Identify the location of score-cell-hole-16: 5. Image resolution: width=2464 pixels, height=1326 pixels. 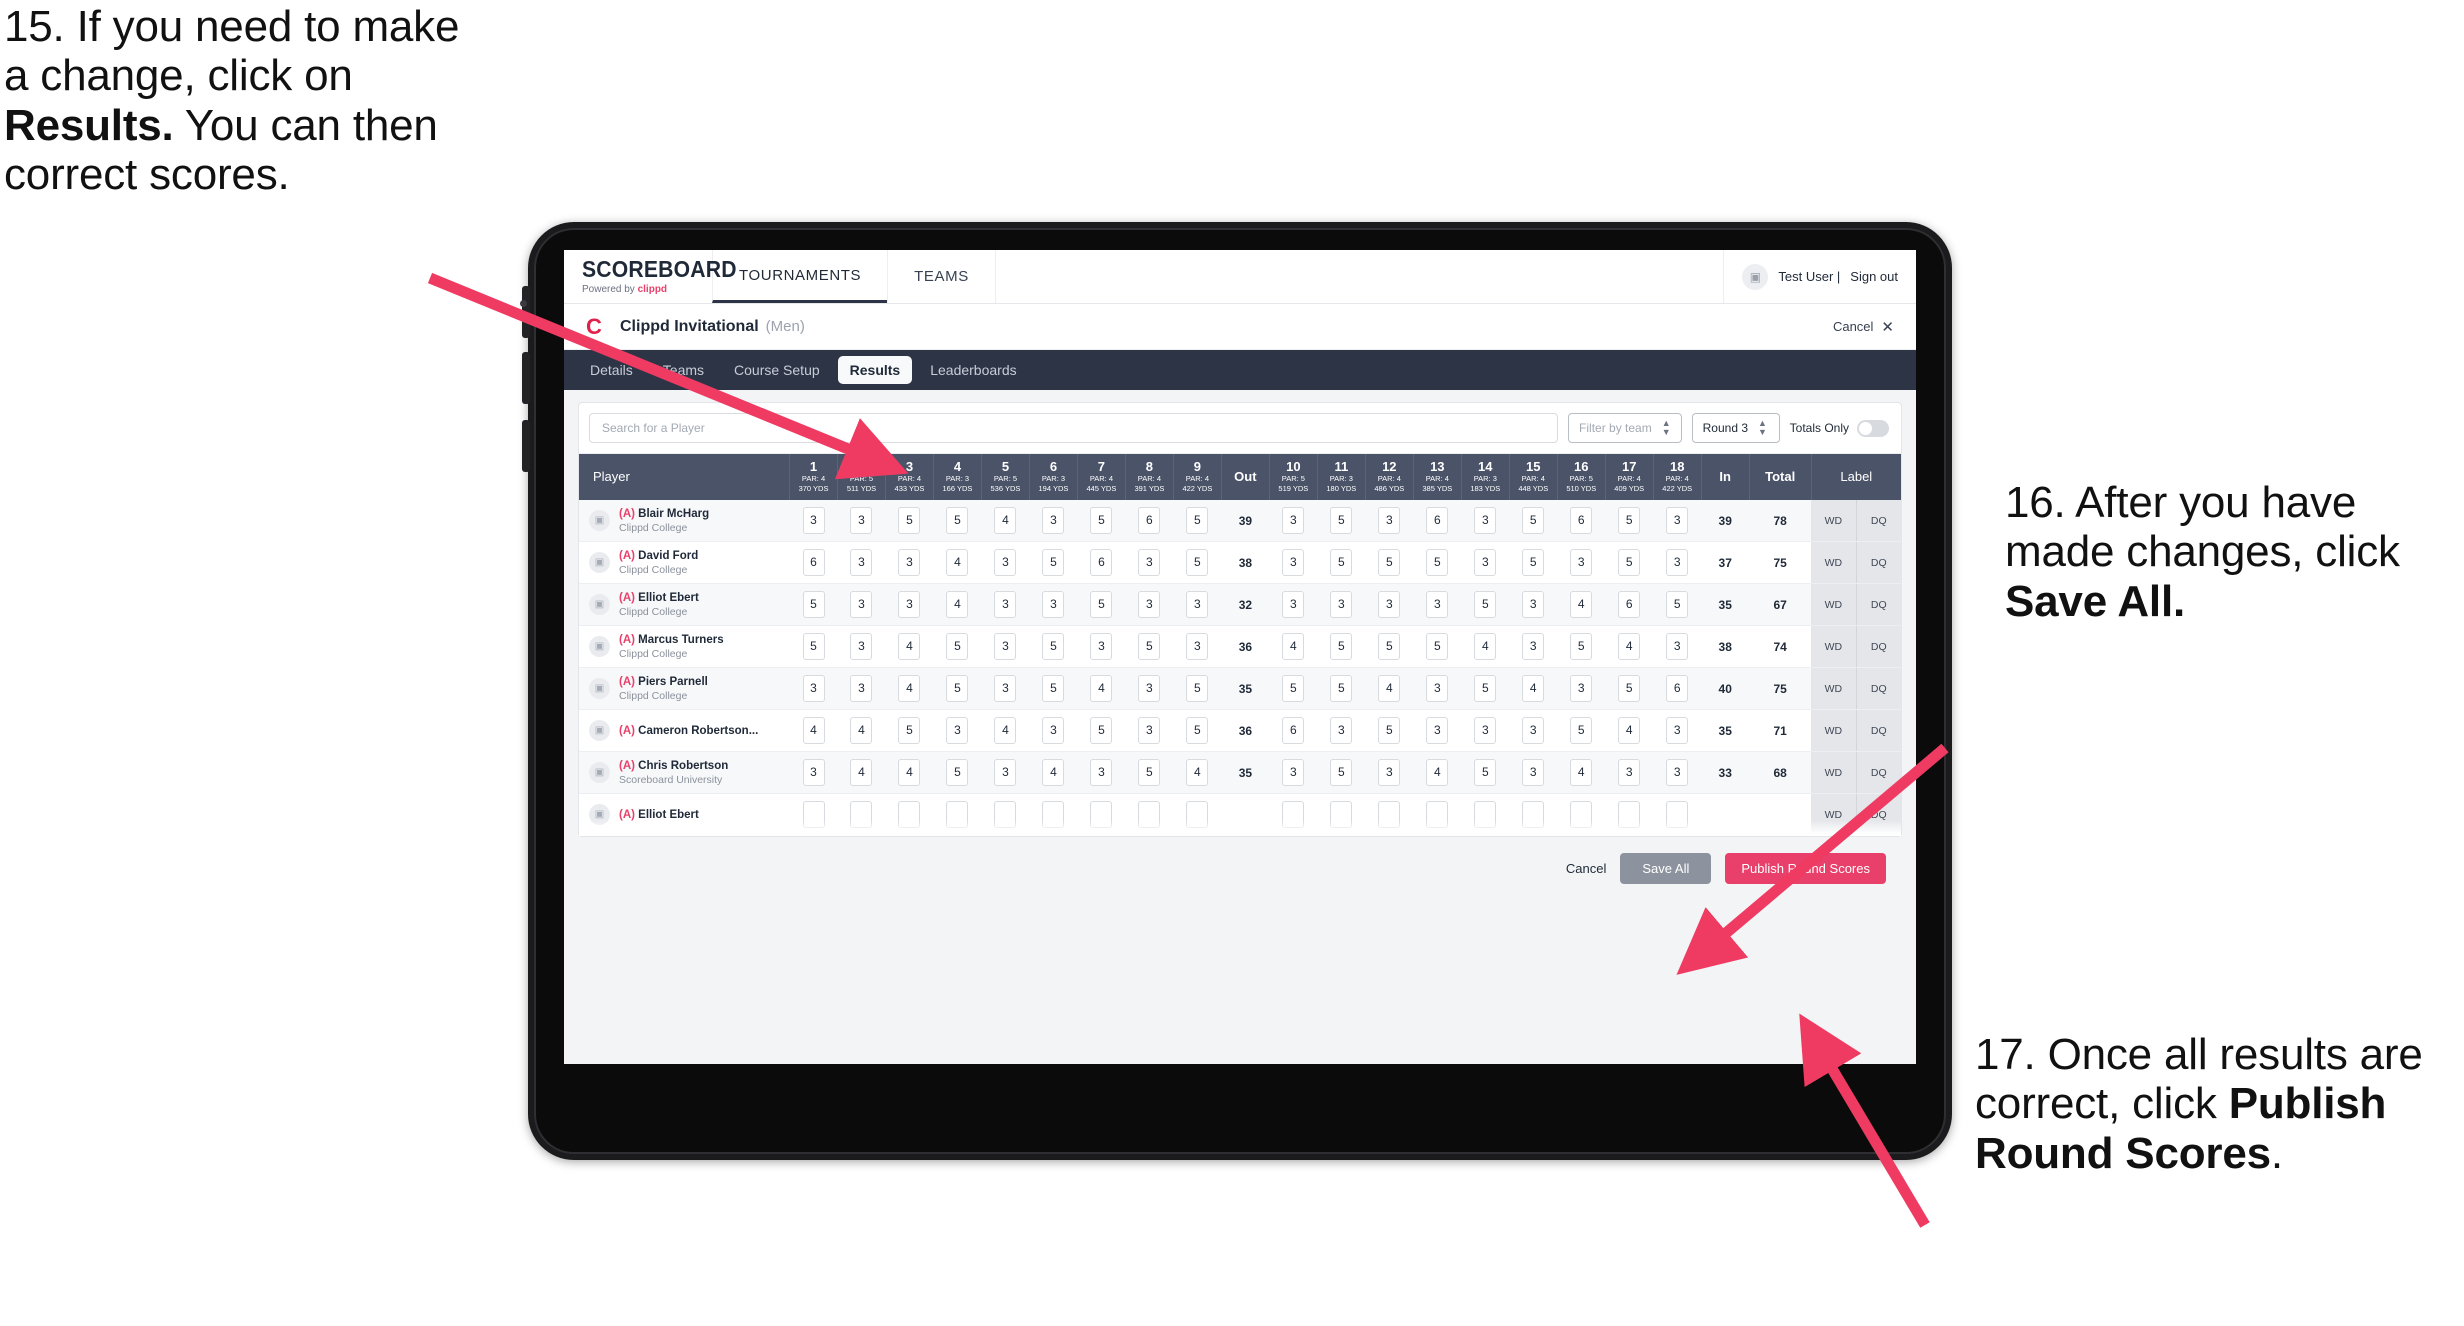
(1581, 731).